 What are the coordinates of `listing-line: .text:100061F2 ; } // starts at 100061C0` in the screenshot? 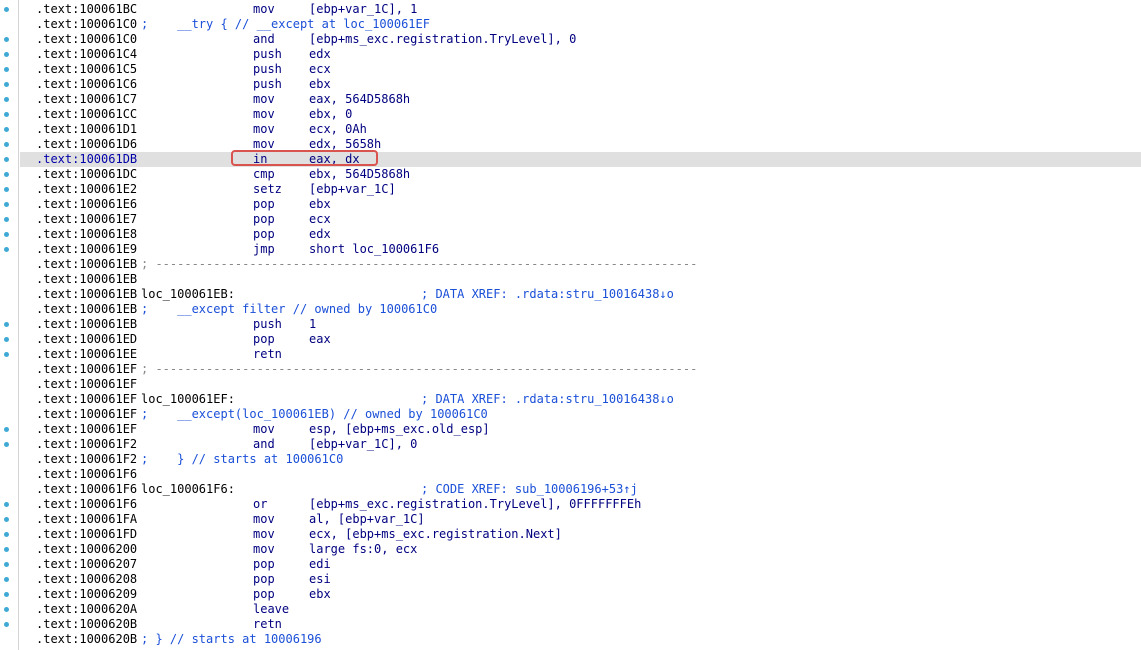 It's located at (580, 459).